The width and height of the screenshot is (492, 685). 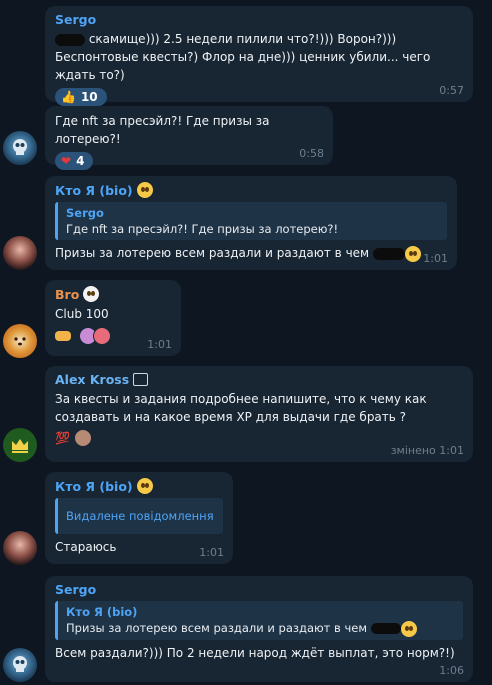 What do you see at coordinates (74, 161) in the screenshot?
I see `reaction-heart: ❤ 4` at bounding box center [74, 161].